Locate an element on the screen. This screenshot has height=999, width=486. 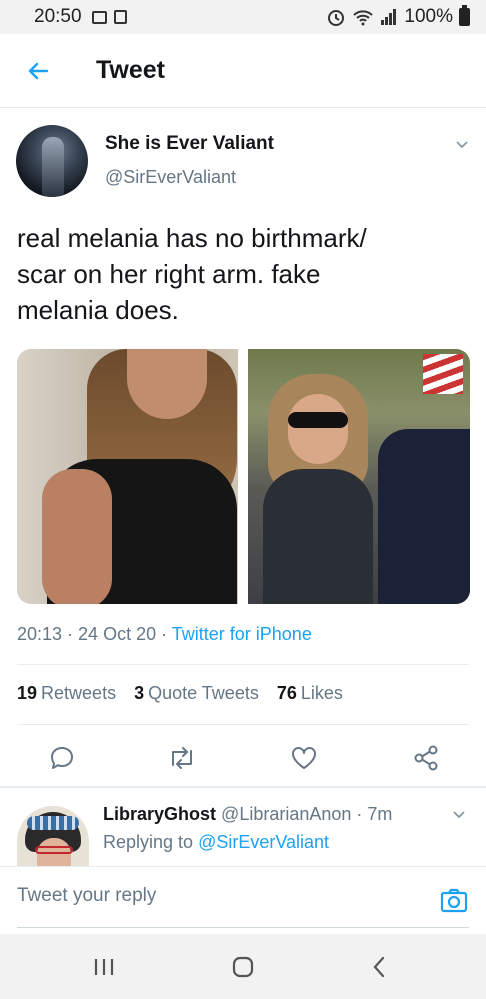
top-app-bar: Tweet is located at coordinates (243, 71).